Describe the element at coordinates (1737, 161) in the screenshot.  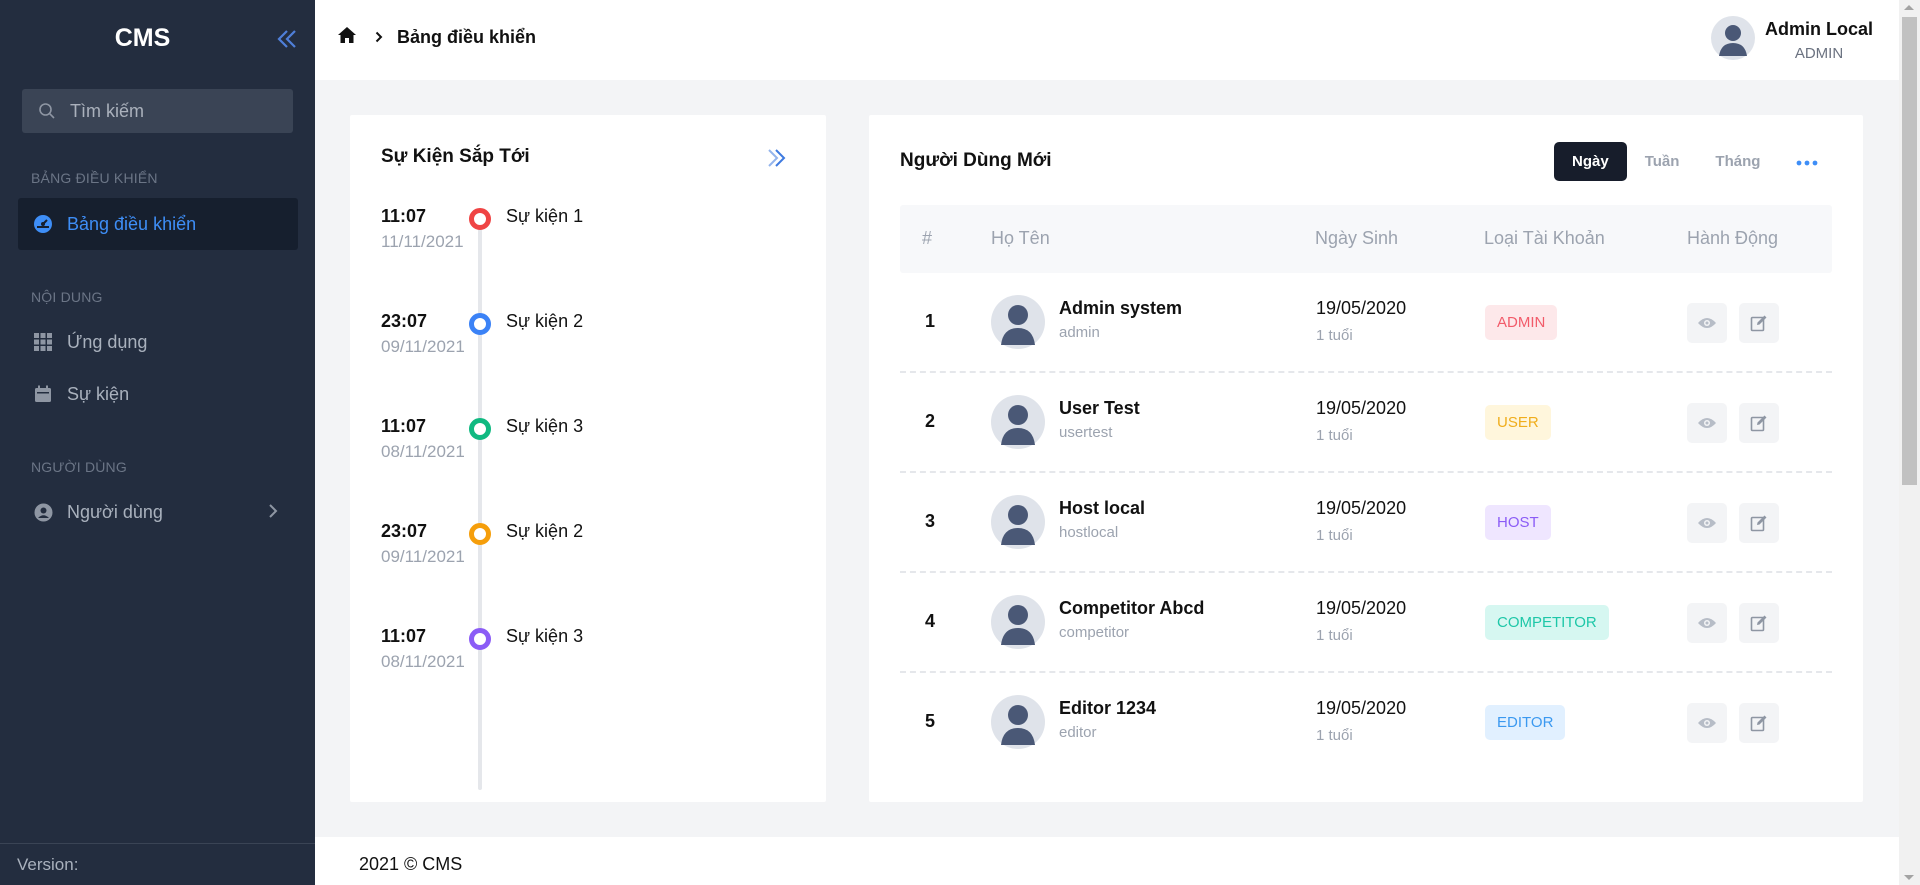
I see `tab-month: Tháng` at that location.